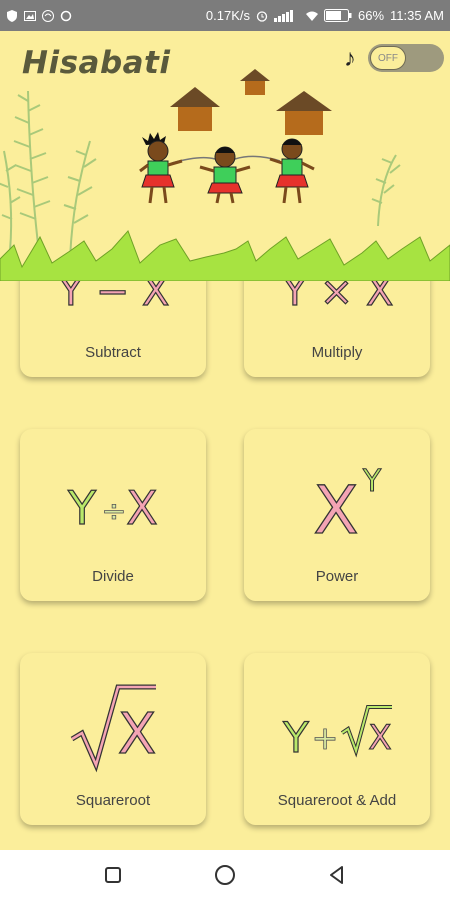 The width and height of the screenshot is (450, 900). What do you see at coordinates (417, 15) in the screenshot?
I see `clock: 11:35 AM` at bounding box center [417, 15].